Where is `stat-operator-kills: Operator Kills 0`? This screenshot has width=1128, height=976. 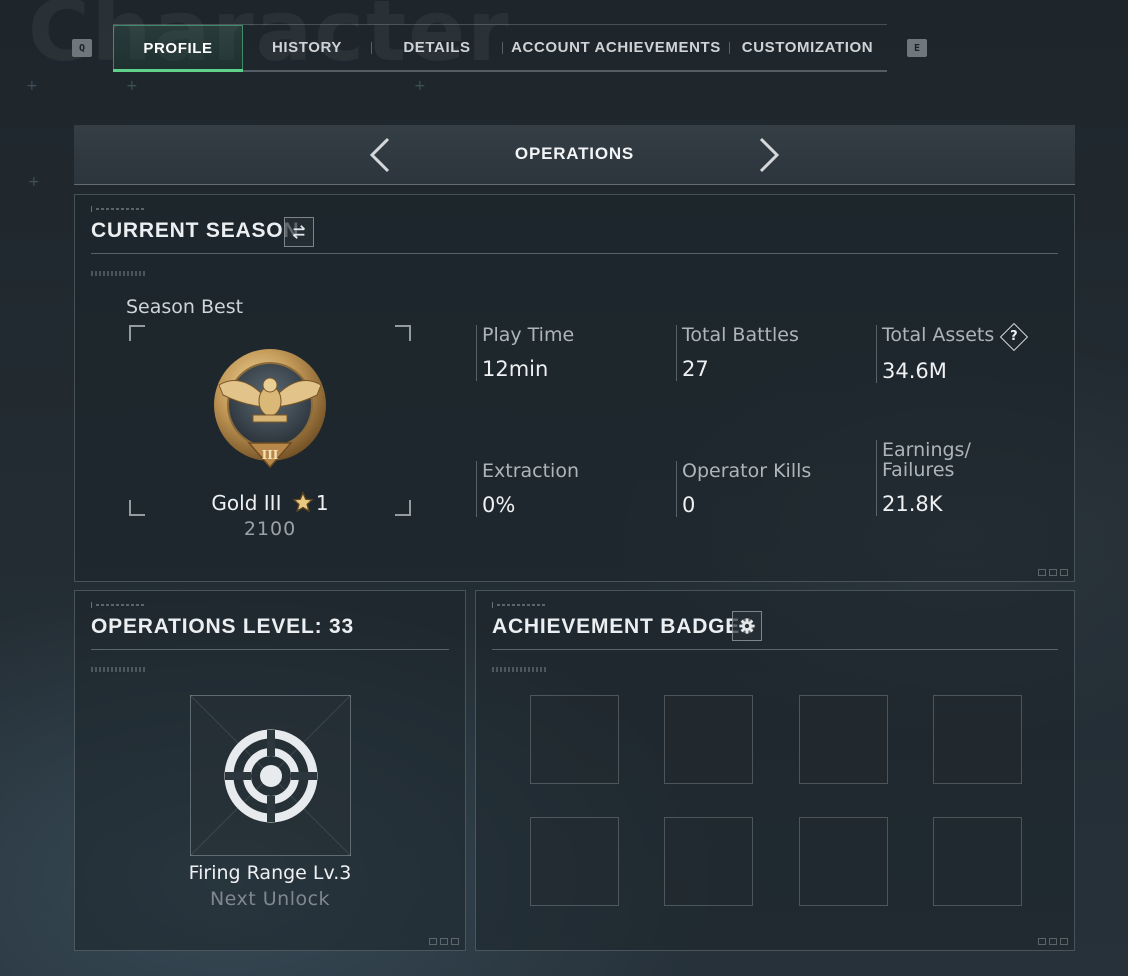
stat-operator-kills: Operator Kills 0 is located at coordinates (743, 489).